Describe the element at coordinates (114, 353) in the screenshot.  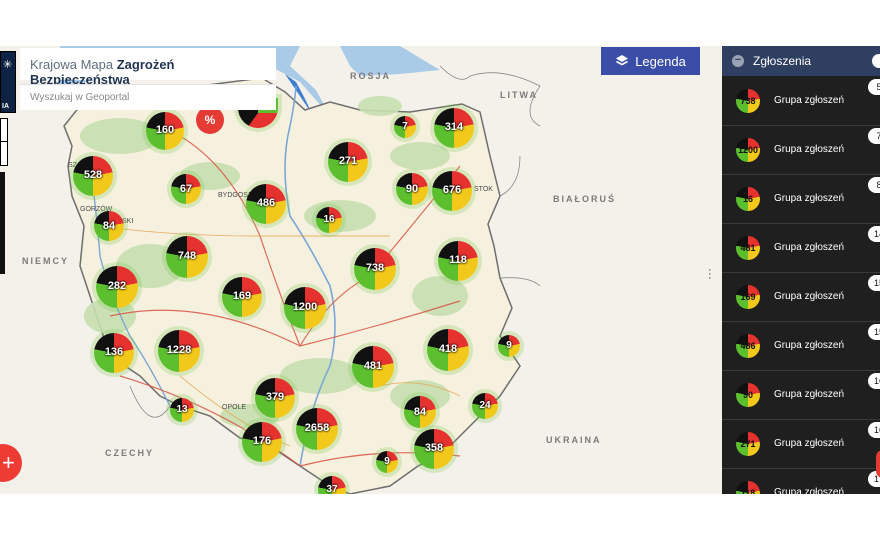
I see `cluster-marker: 136` at that location.